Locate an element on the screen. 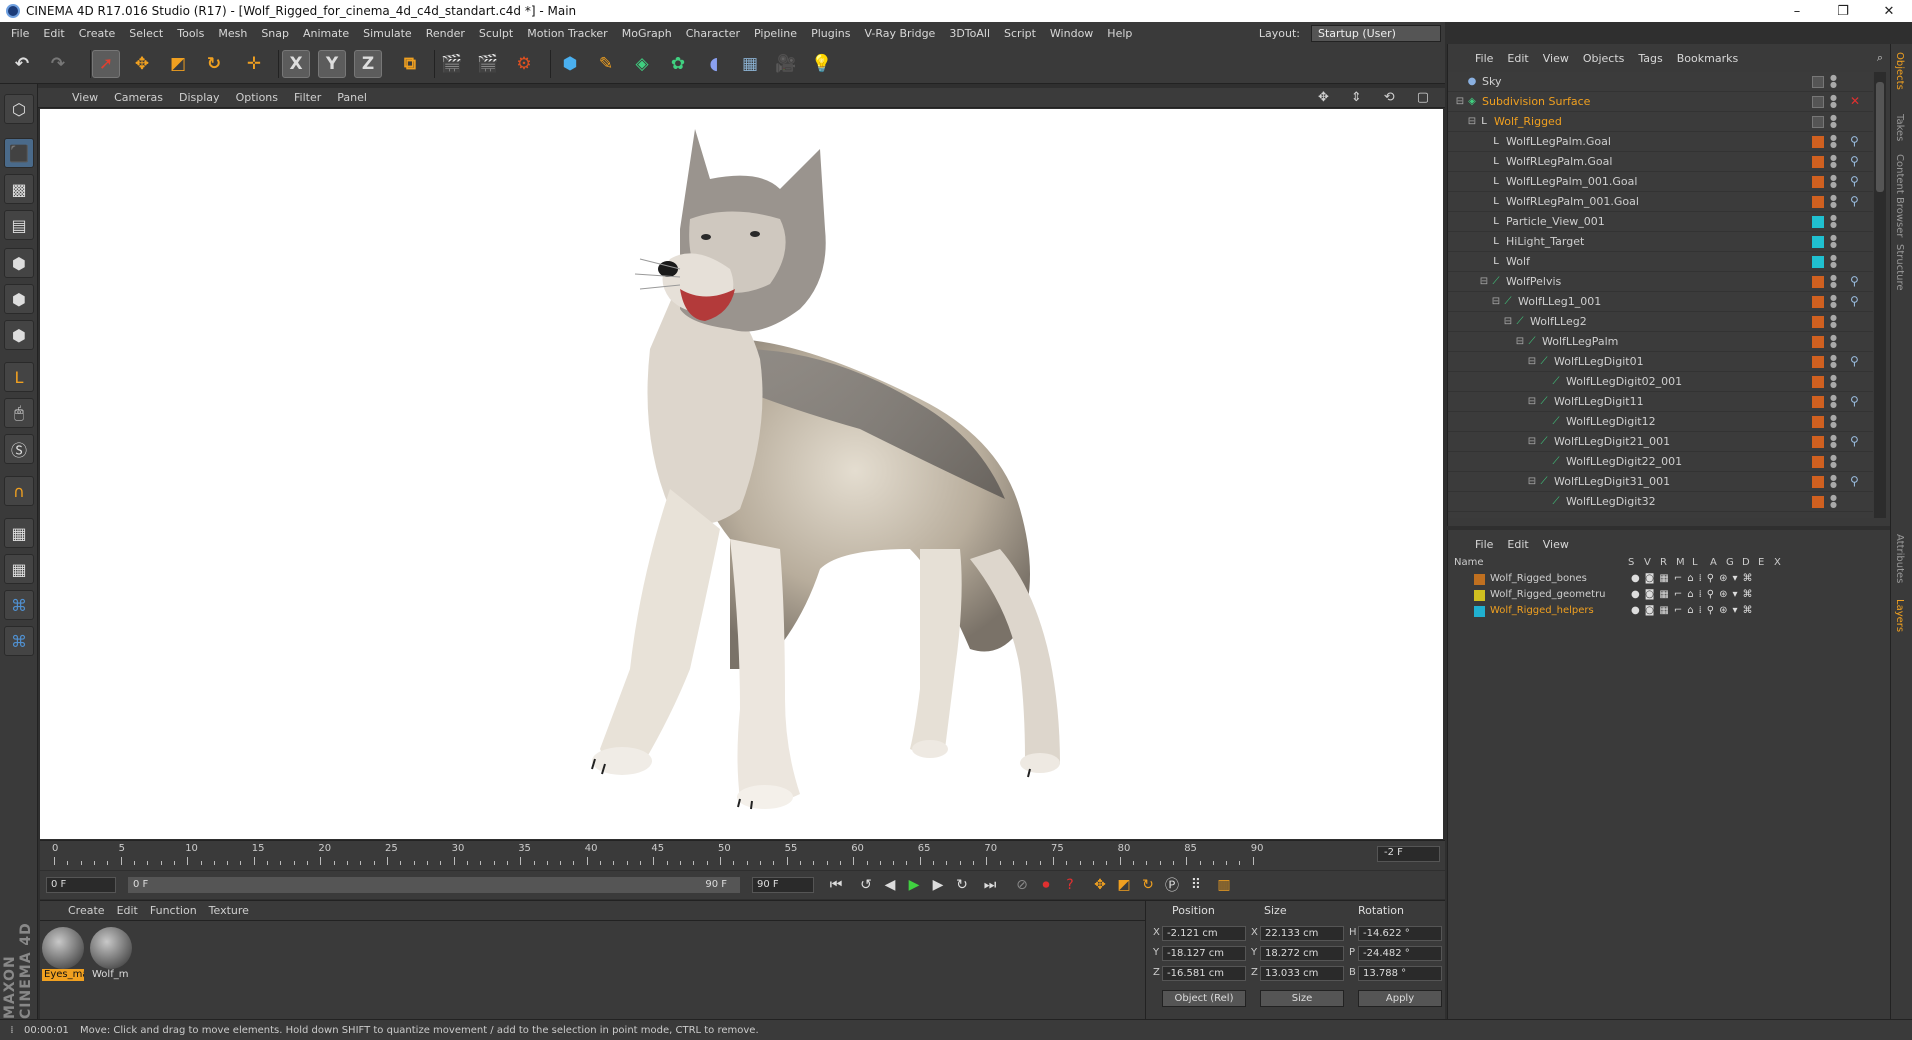 This screenshot has width=1912, height=1040. z-axis-icon: Z is located at coordinates (368, 64).